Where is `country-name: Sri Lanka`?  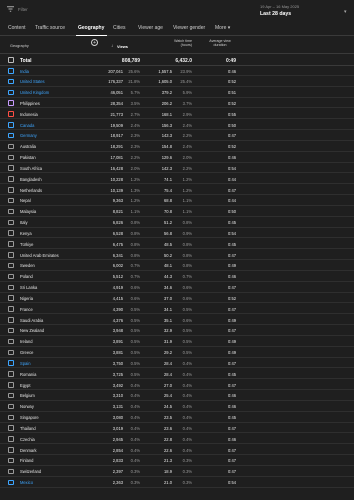 country-name: Sri Lanka is located at coordinates (28, 287).